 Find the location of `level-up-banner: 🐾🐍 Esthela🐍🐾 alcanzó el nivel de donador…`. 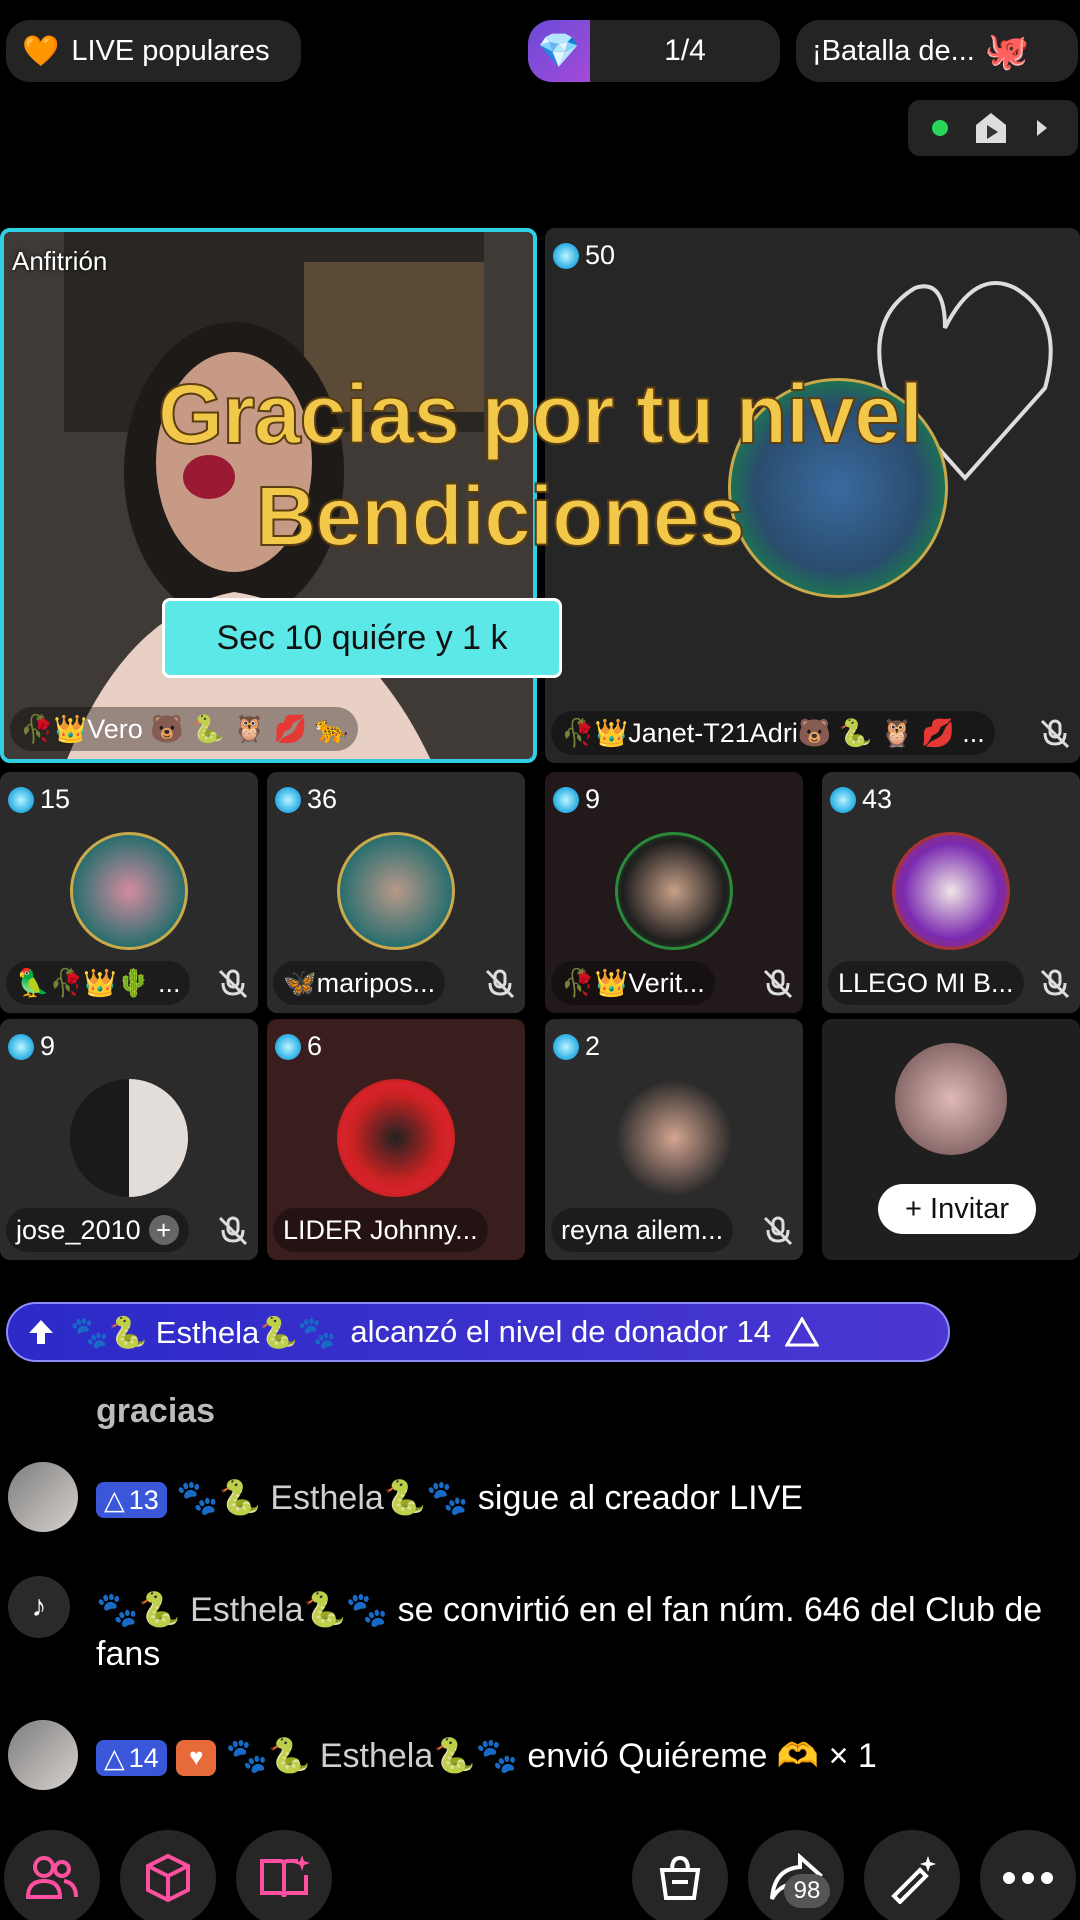

level-up-banner: 🐾🐍 Esthela🐍🐾 alcanzó el nivel de donador… is located at coordinates (478, 1332).